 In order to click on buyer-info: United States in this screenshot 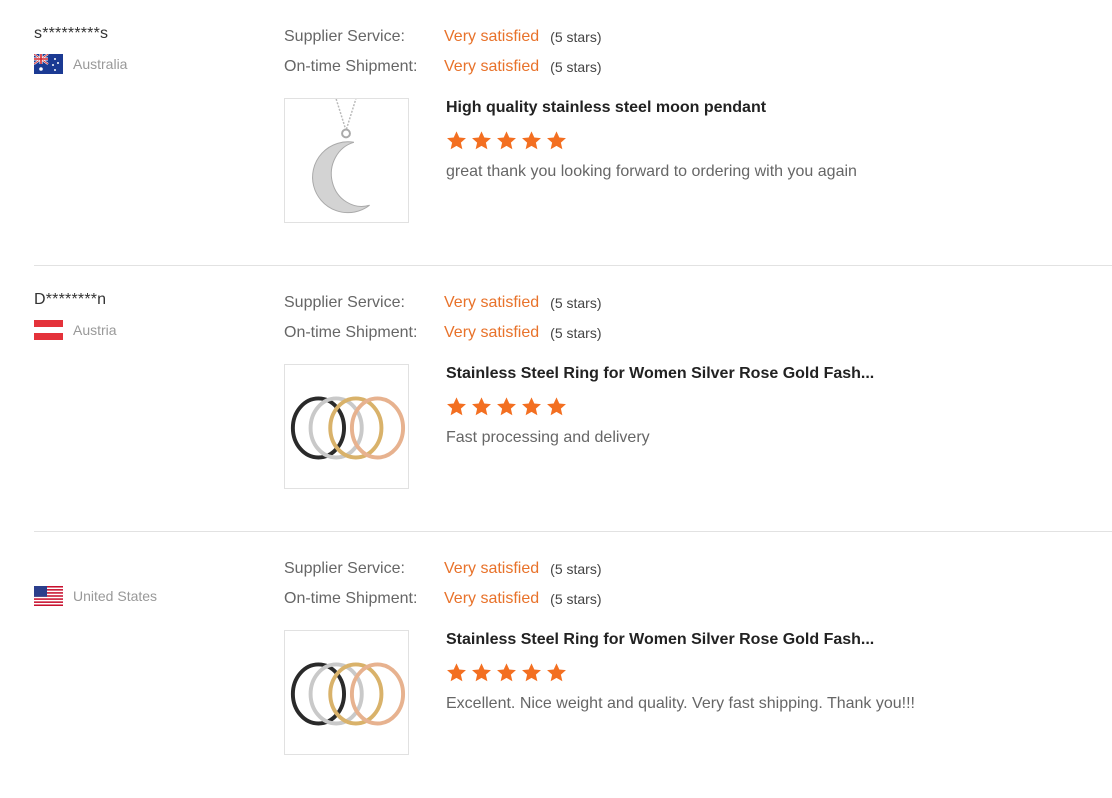, I will do `click(95, 581)`.